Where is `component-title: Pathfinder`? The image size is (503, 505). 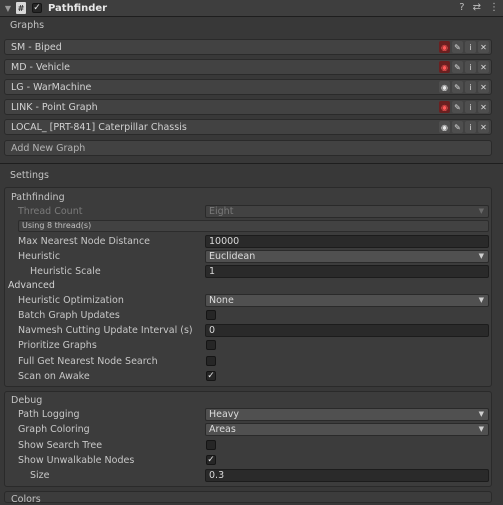
component-title: Pathfinder is located at coordinates (78, 8).